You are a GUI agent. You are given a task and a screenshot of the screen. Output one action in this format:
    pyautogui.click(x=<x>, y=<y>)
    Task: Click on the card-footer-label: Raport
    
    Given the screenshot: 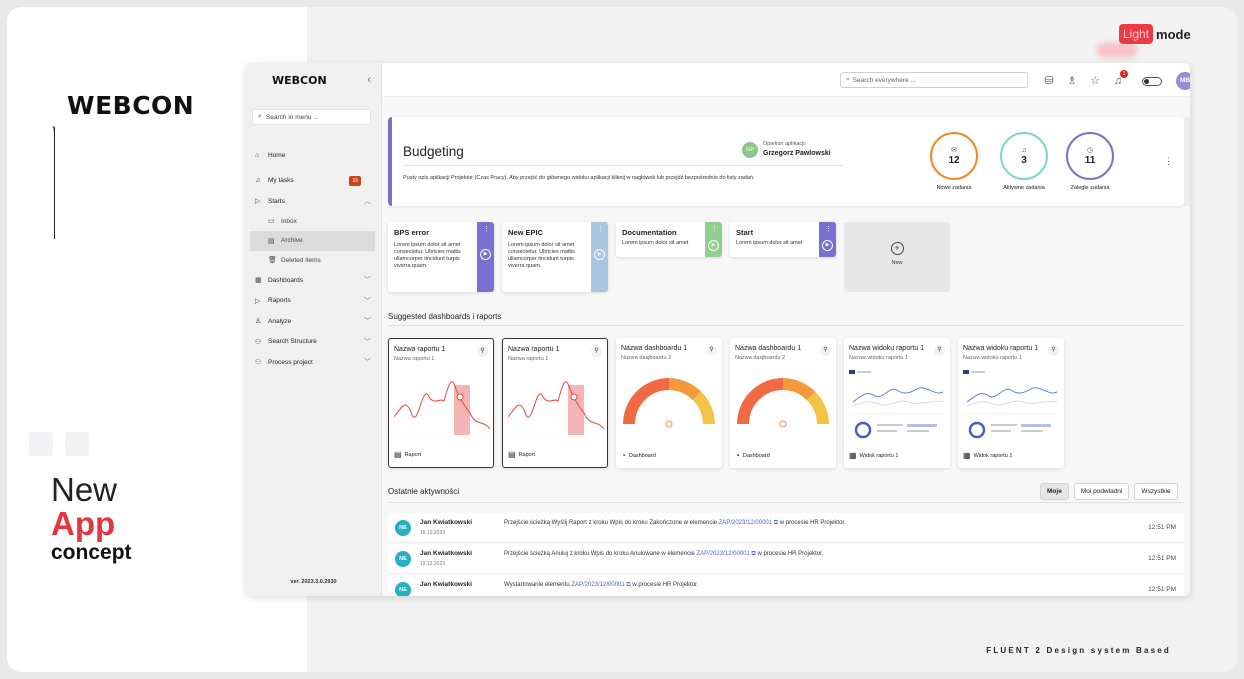 What is the action you would take?
    pyautogui.click(x=527, y=454)
    